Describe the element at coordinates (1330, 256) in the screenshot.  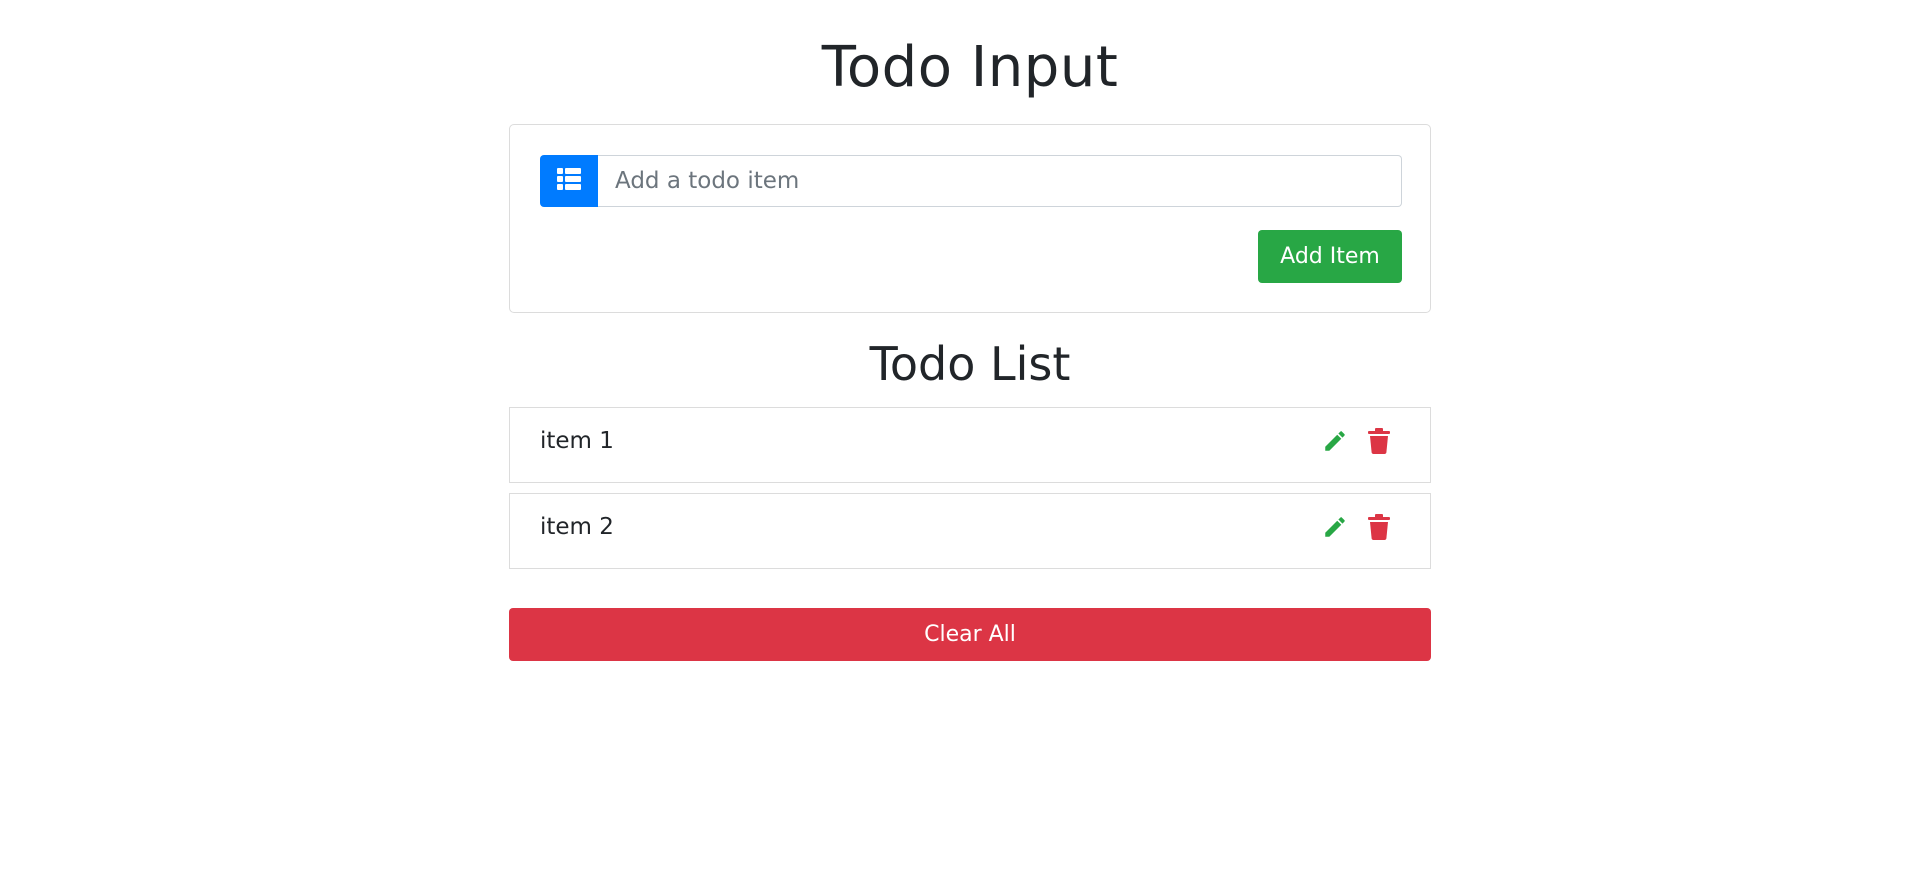
I see `add-item-button: Add Item` at that location.